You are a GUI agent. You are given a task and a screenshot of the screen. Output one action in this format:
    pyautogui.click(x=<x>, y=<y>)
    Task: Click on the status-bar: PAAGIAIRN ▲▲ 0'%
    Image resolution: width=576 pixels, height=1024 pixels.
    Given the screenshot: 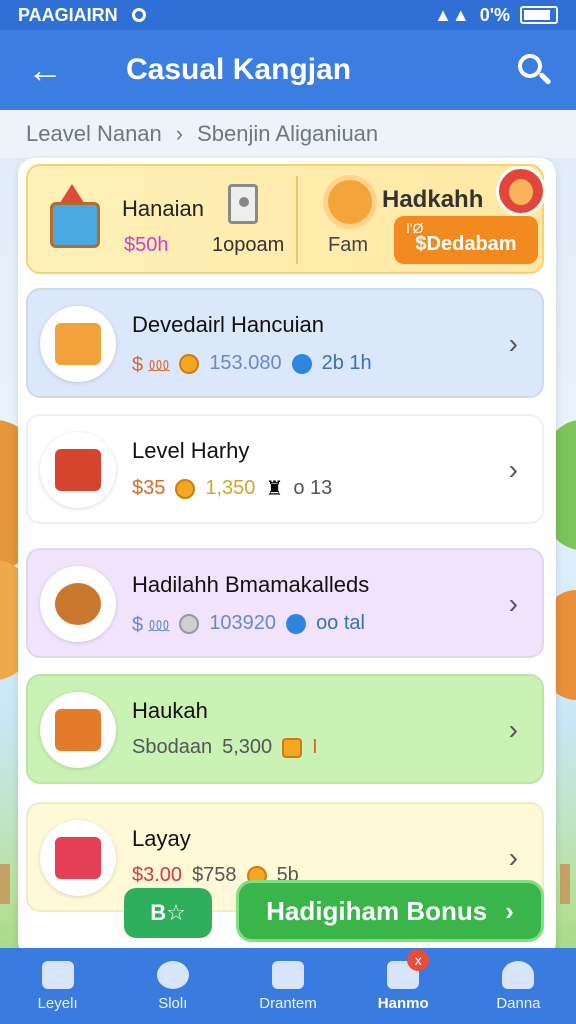 What is the action you would take?
    pyautogui.click(x=288, y=15)
    